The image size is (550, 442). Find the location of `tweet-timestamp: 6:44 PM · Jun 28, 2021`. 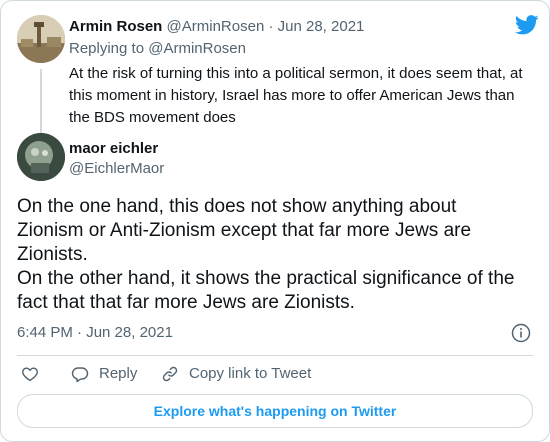

tweet-timestamp: 6:44 PM · Jun 28, 2021 is located at coordinates (95, 333).